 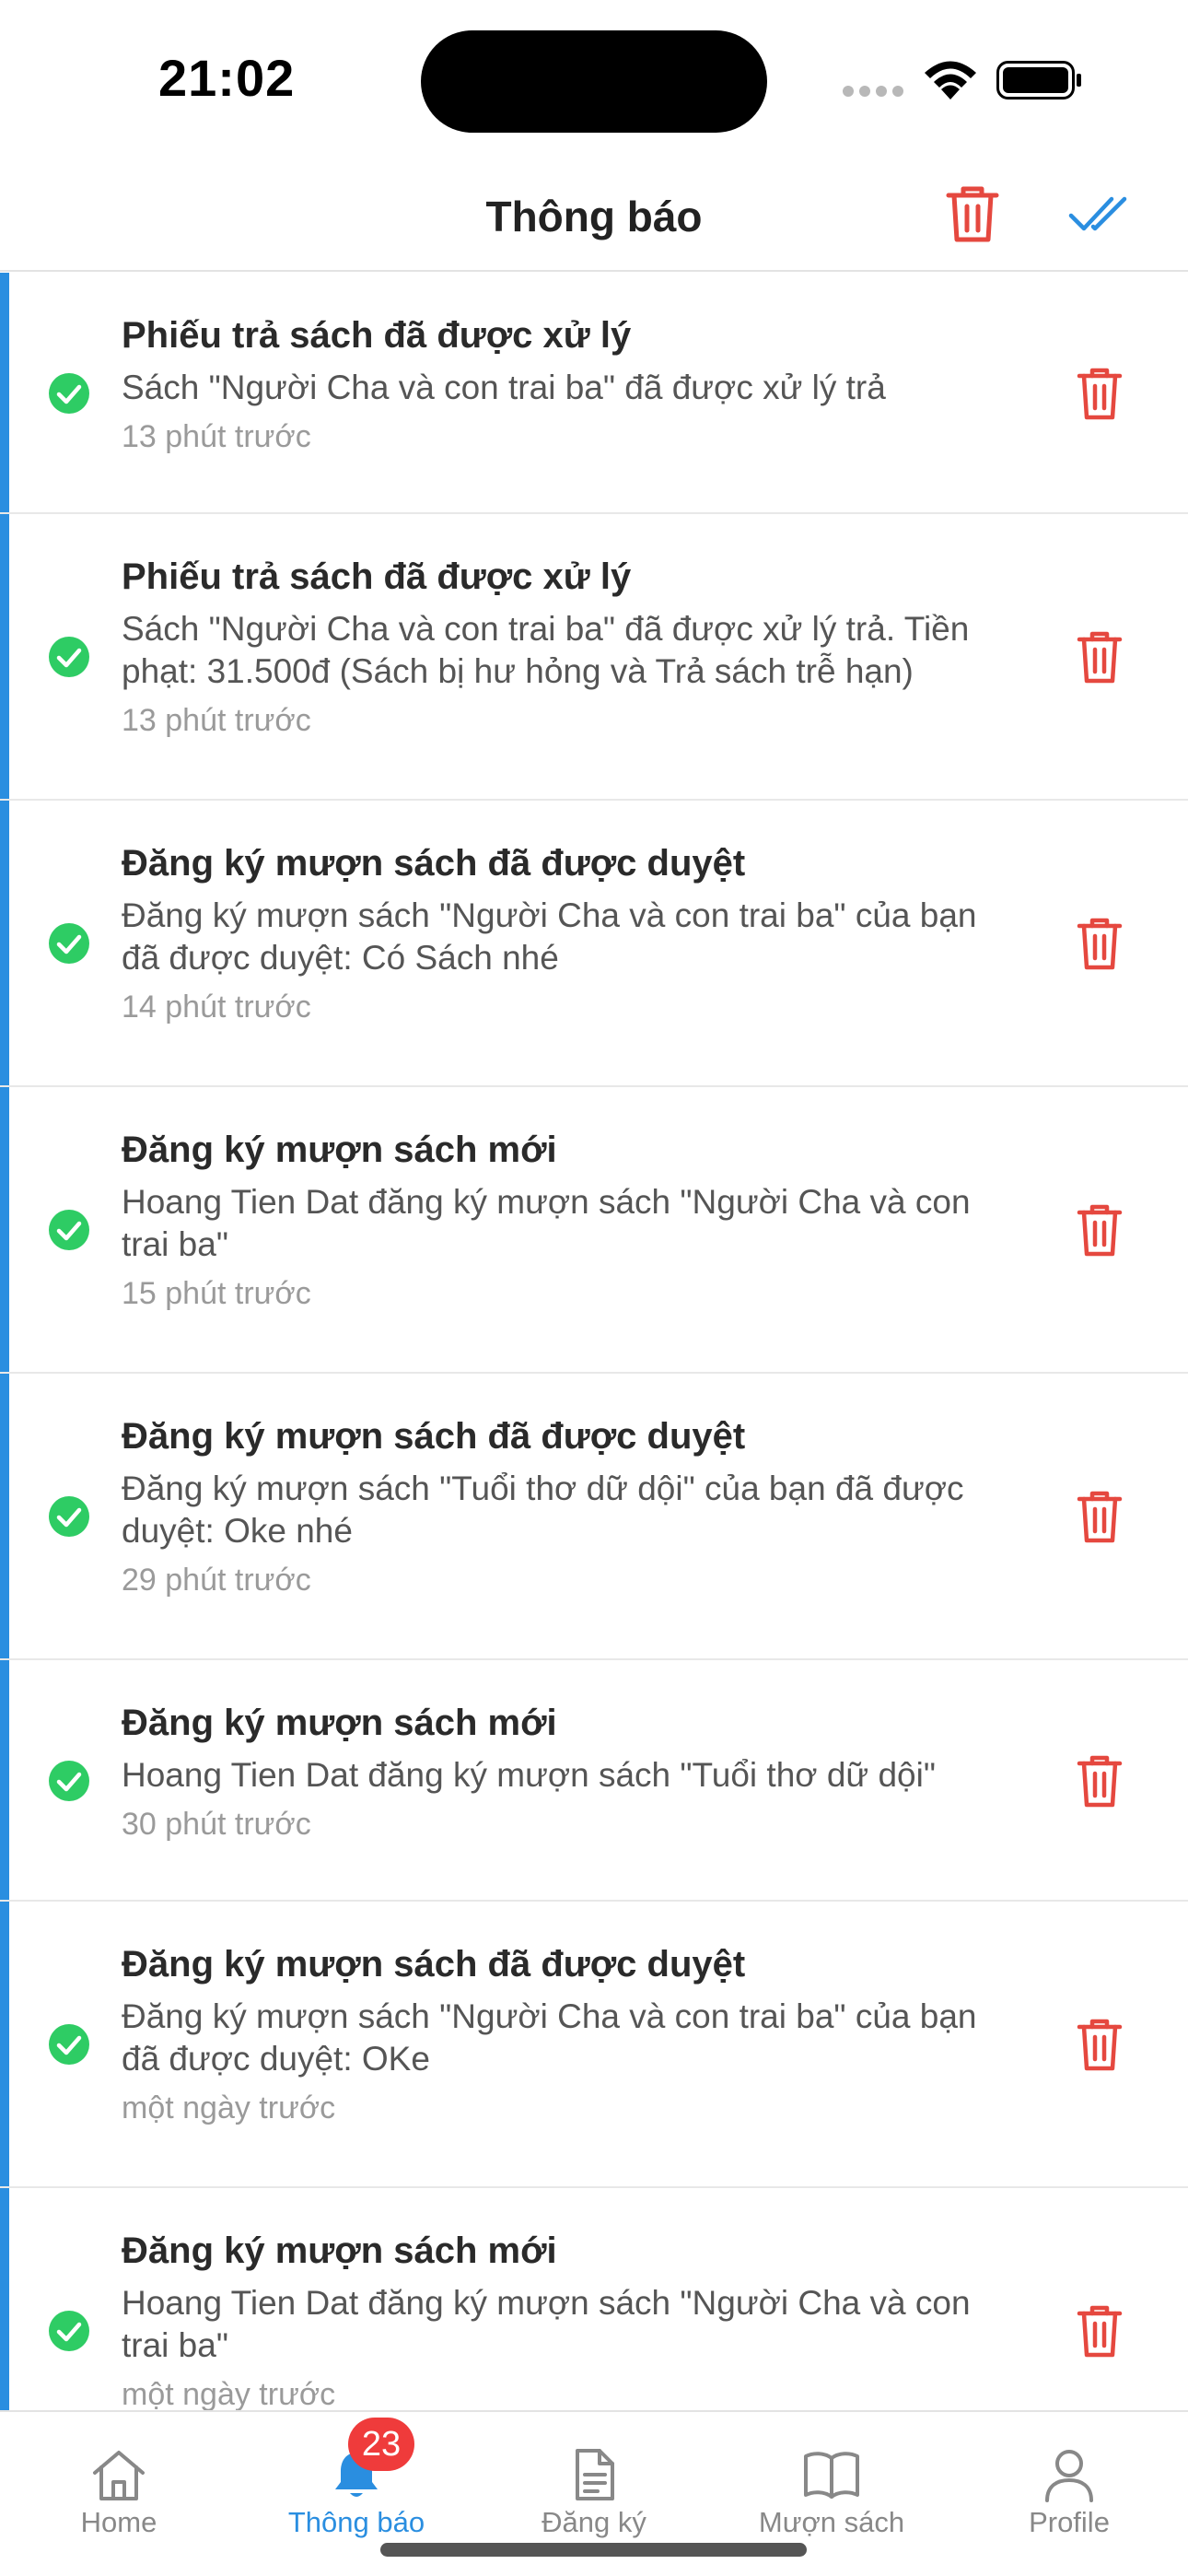 What do you see at coordinates (216, 1824) in the screenshot?
I see `notification-time: 30 phút trước` at bounding box center [216, 1824].